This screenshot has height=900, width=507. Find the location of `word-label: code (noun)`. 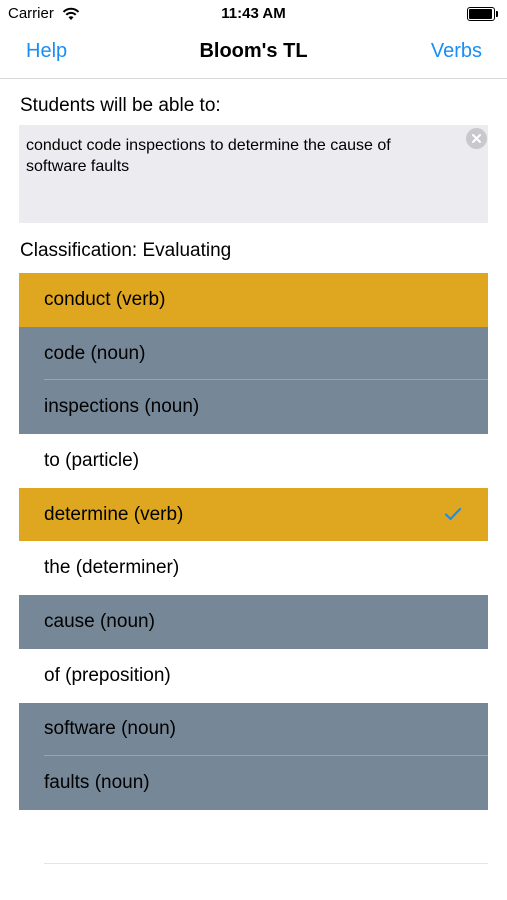

word-label: code (noun) is located at coordinates (95, 353).